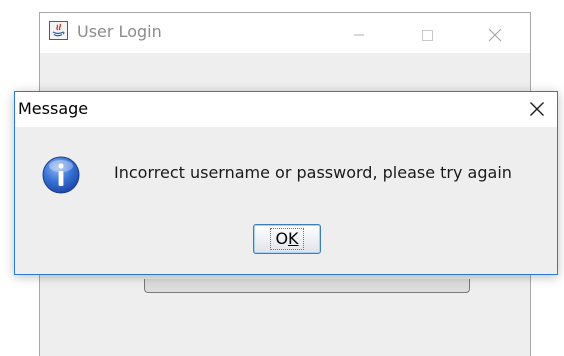 This screenshot has width=564, height=356. Describe the element at coordinates (53, 108) in the screenshot. I see `dialog-title: Message` at that location.